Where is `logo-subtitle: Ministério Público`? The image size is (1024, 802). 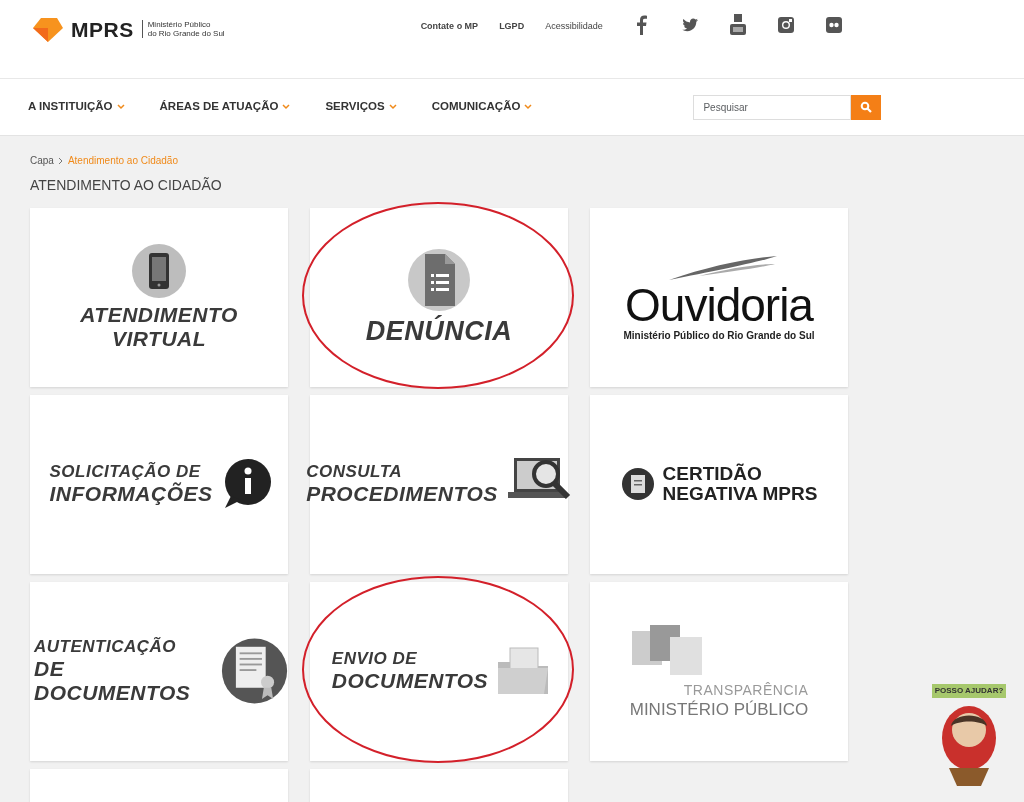 logo-subtitle: Ministério Público is located at coordinates (179, 24).